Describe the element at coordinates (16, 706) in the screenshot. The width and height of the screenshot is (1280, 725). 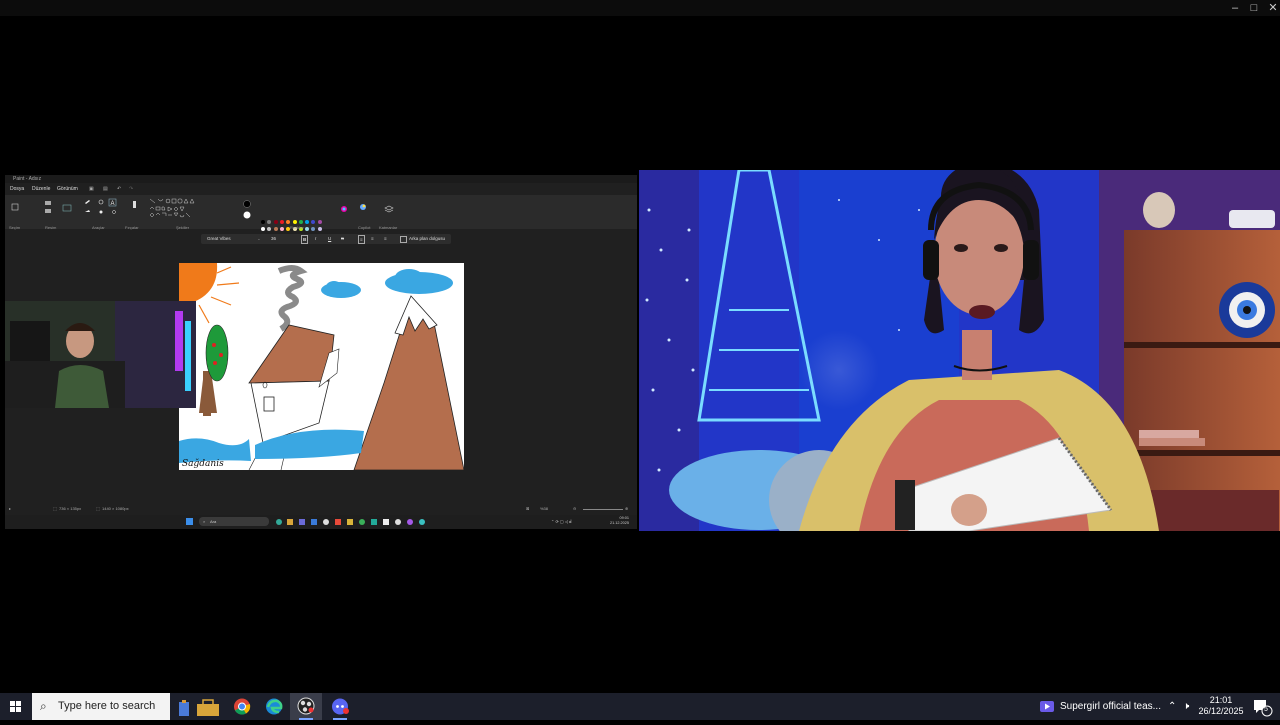
I see `start-button` at that location.